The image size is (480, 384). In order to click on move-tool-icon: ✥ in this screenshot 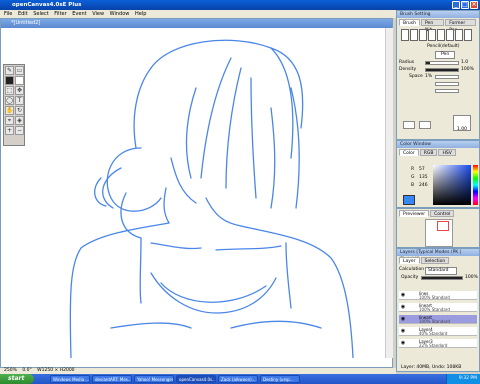, I will do `click(19, 90)`.